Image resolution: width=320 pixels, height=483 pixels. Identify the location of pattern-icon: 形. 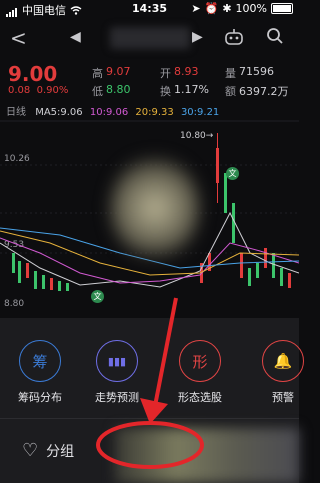
(200, 361).